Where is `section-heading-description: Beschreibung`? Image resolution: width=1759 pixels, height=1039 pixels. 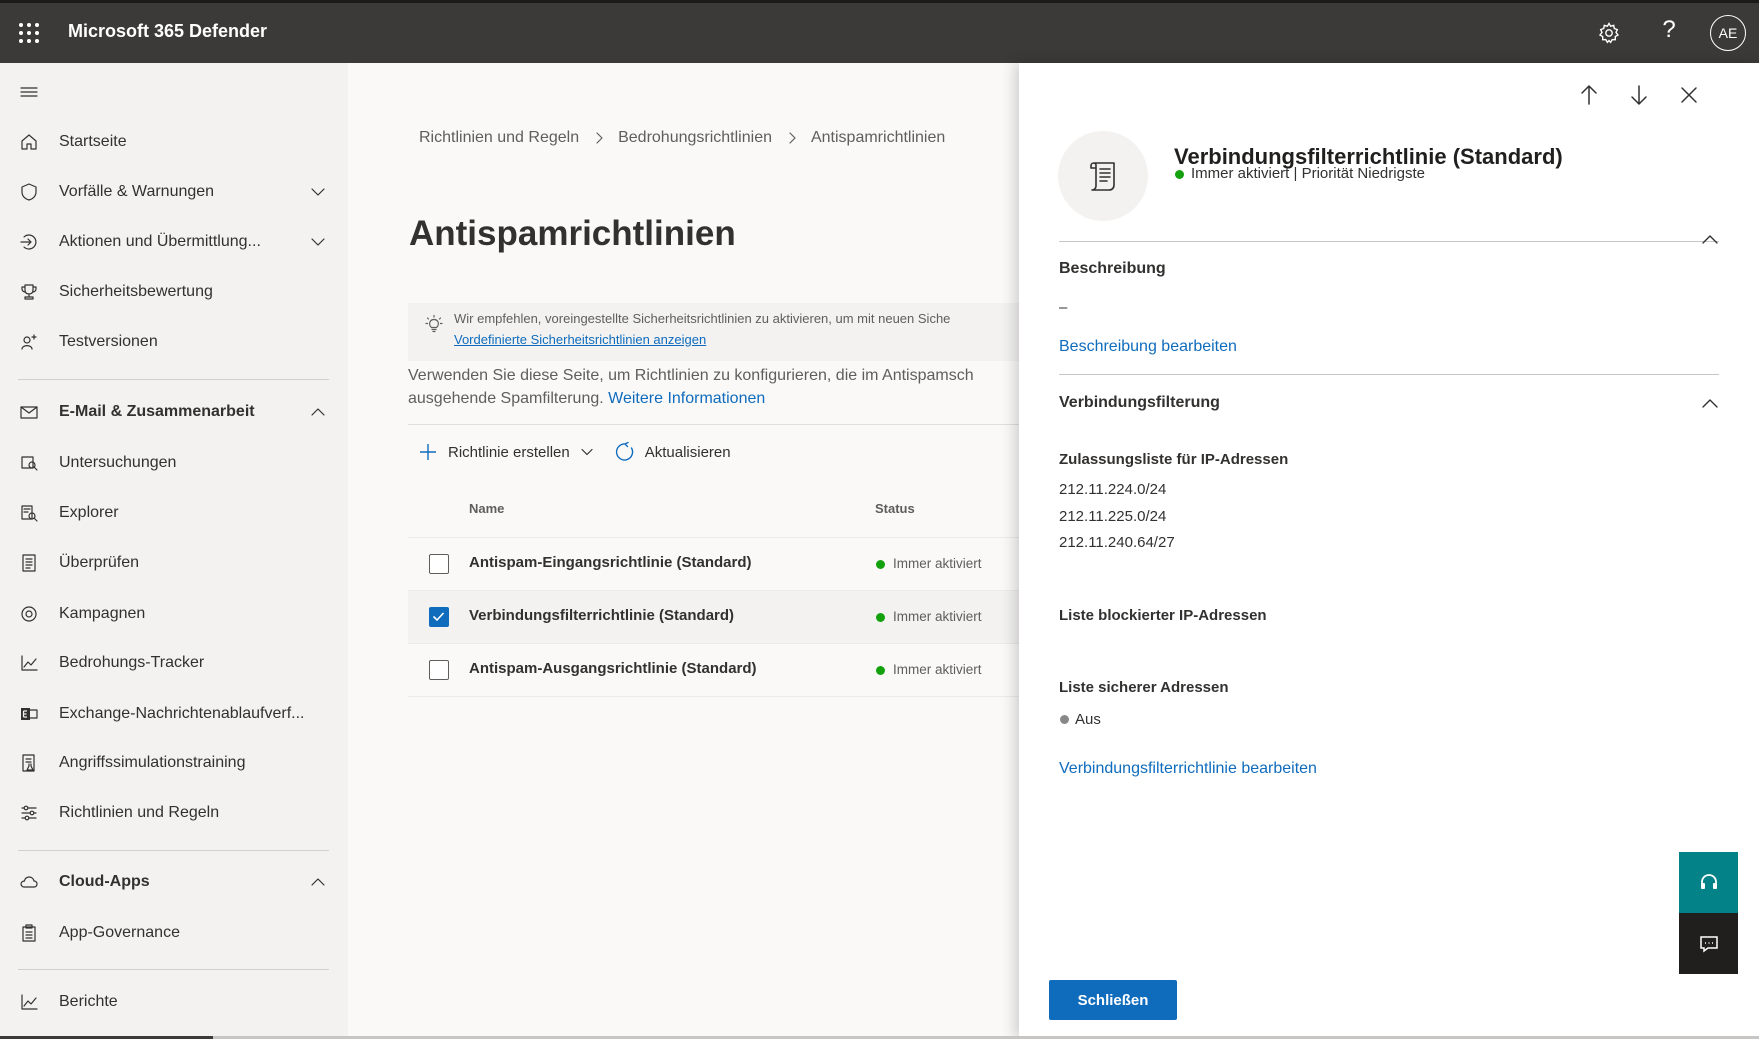 section-heading-description: Beschreibung is located at coordinates (1112, 269).